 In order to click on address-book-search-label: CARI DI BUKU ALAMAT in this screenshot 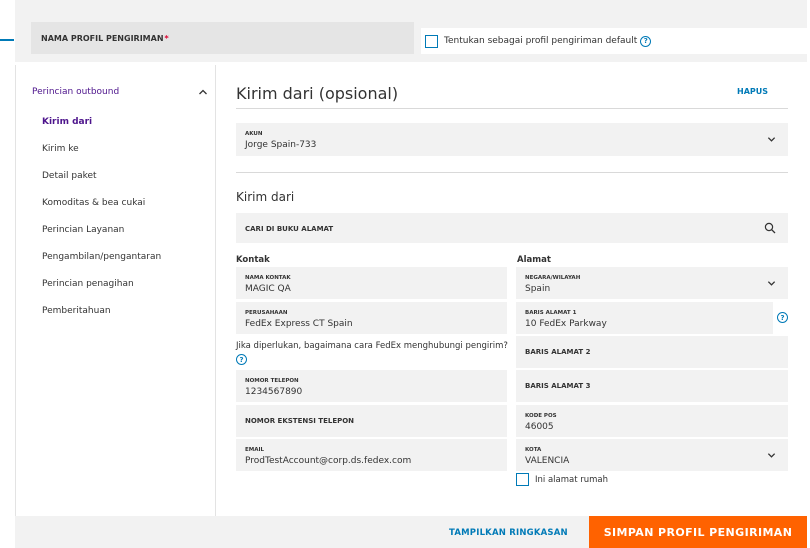, I will do `click(289, 229)`.